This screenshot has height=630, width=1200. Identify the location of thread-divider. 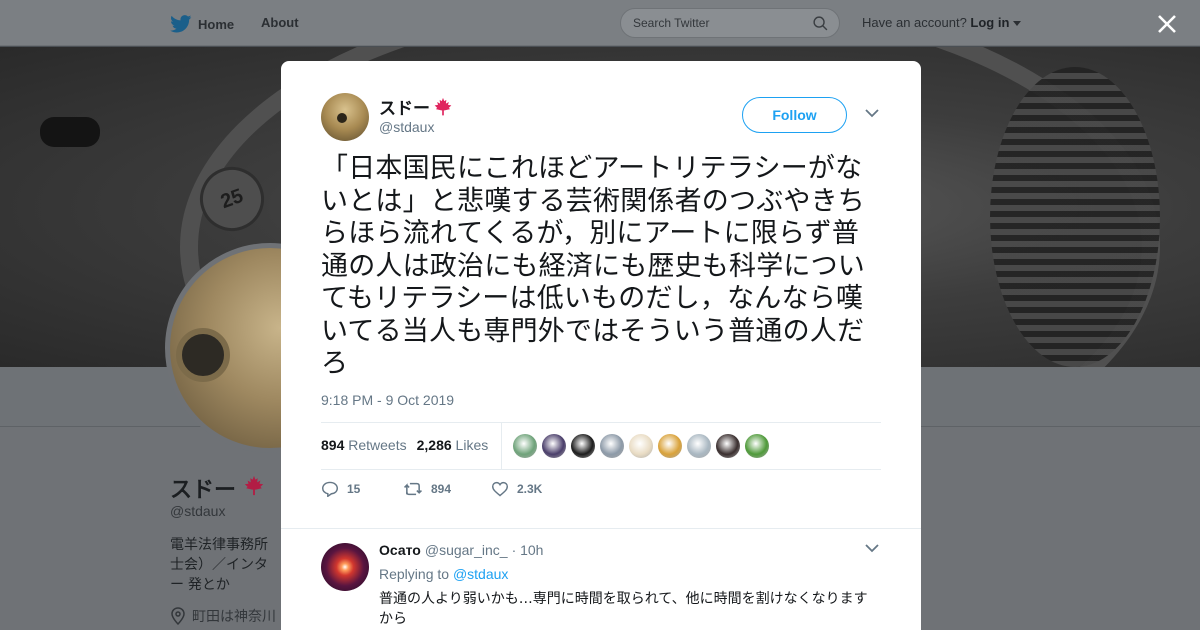
(601, 524).